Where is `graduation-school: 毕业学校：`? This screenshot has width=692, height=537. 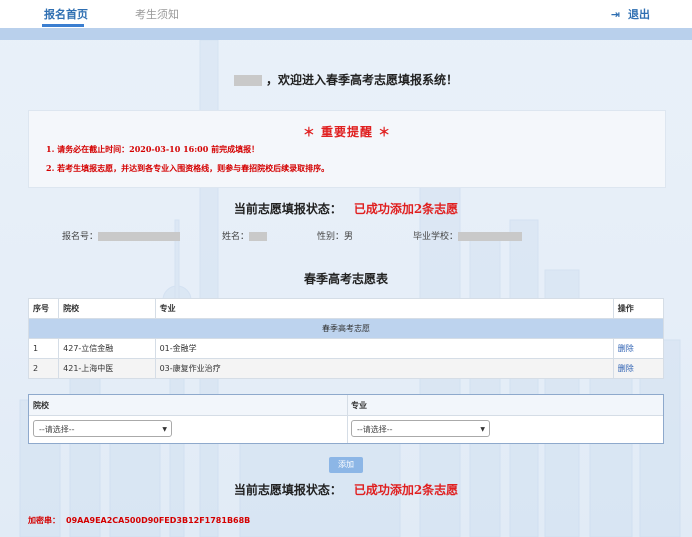 graduation-school: 毕业学校： is located at coordinates (468, 235).